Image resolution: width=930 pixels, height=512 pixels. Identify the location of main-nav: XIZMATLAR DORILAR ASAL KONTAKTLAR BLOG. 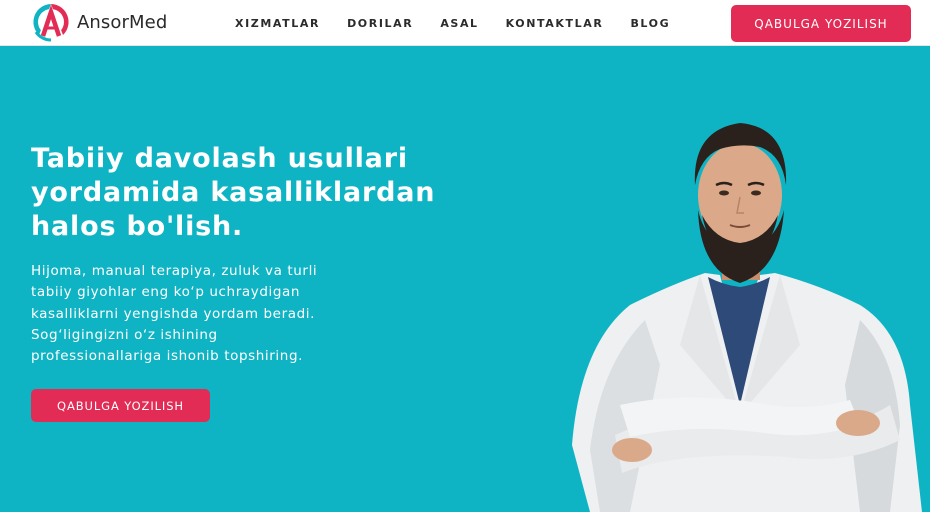
(466, 23).